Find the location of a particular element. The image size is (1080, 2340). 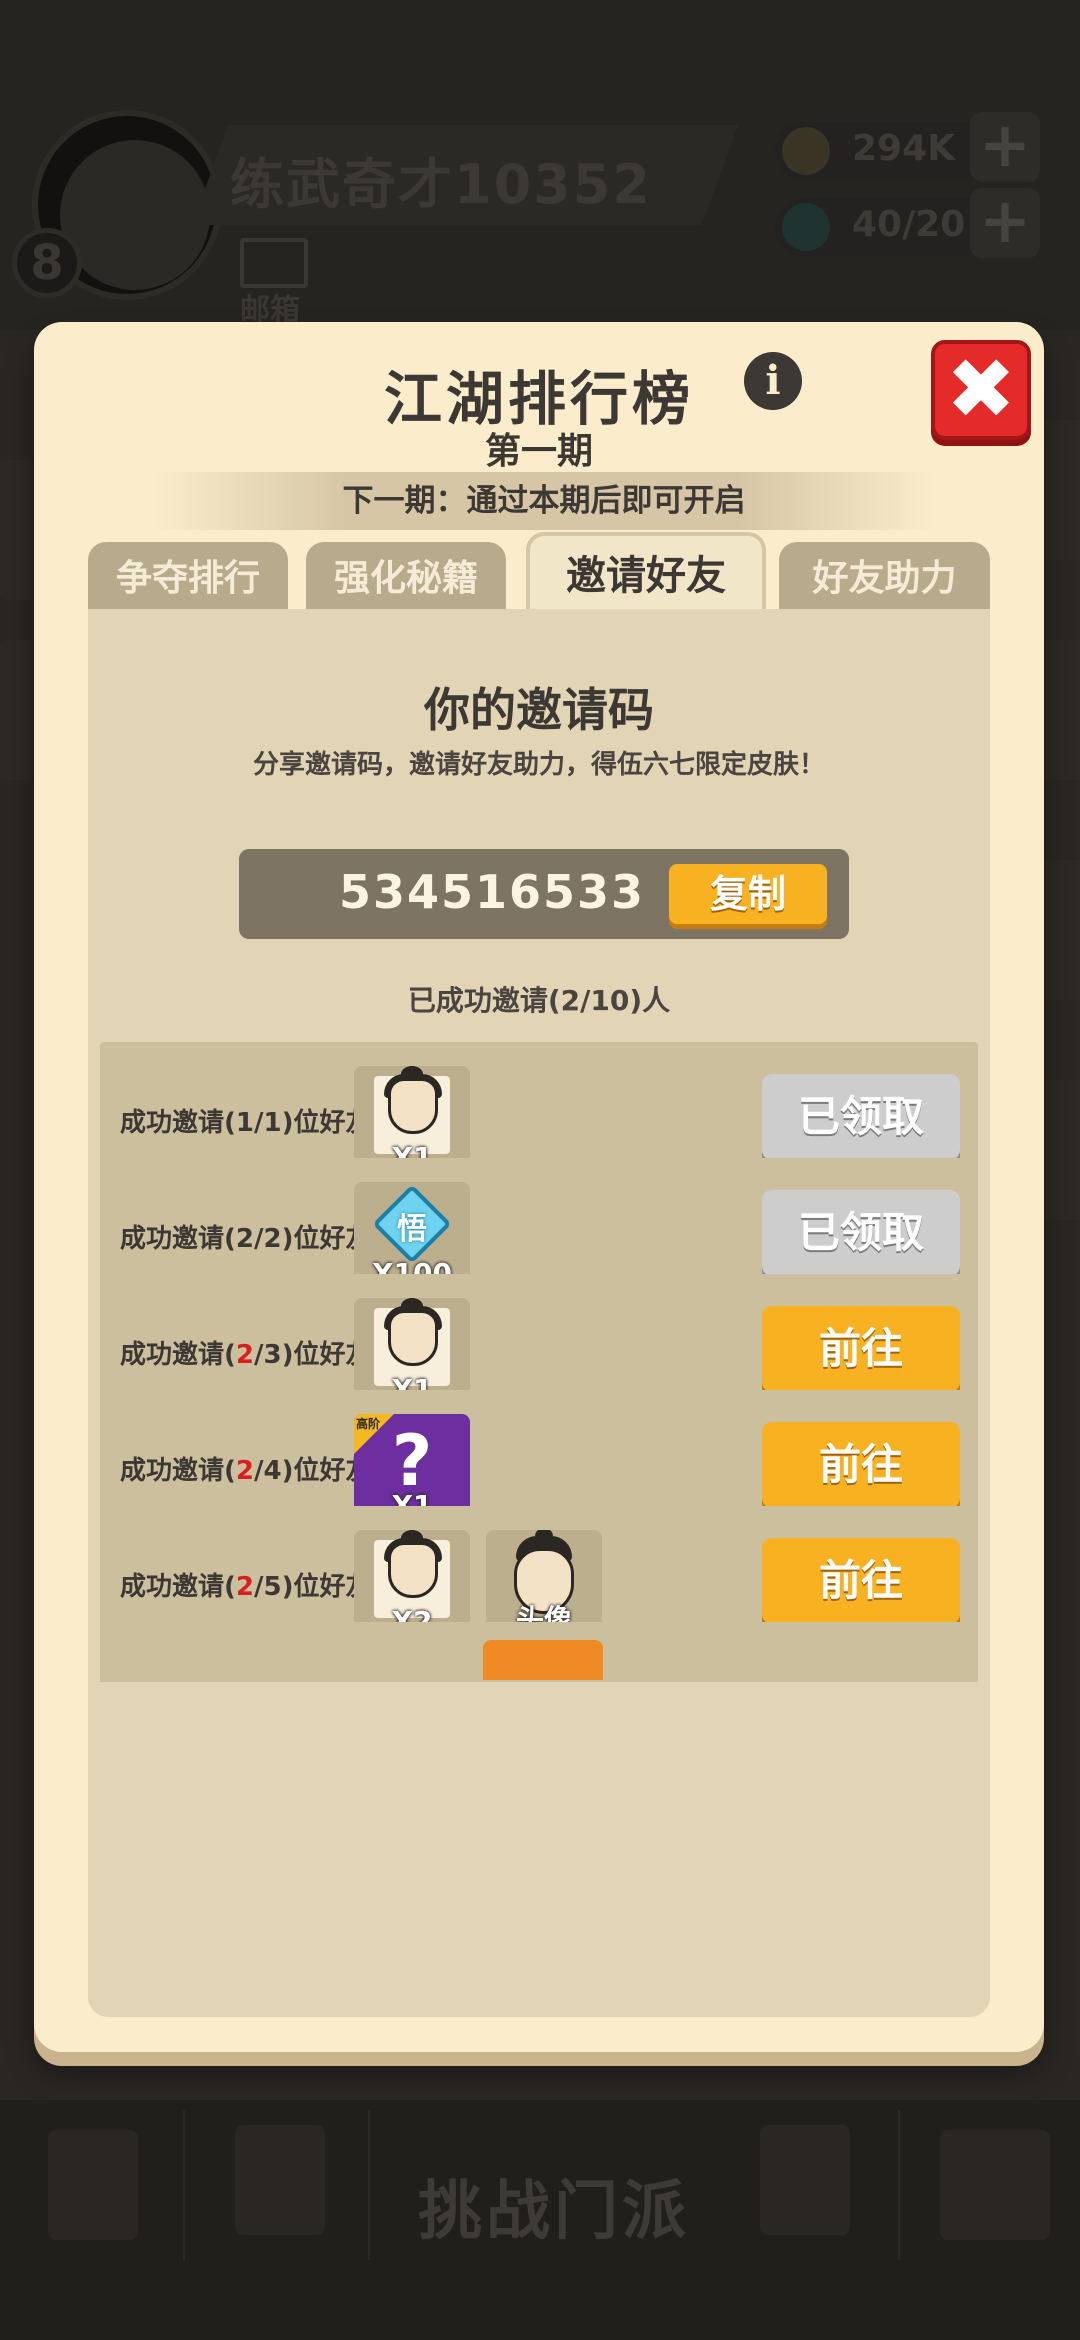

tab-ranking: 争夺排行 is located at coordinates (188, 577).